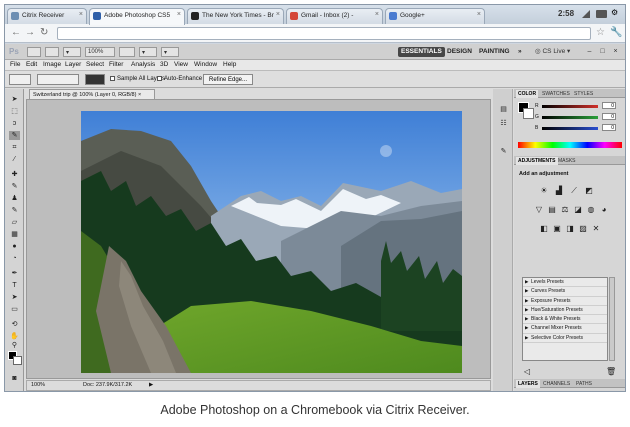  Describe the element at coordinates (565, 339) in the screenshot. I see `preset-selective-color: Selective Color Presets` at that location.